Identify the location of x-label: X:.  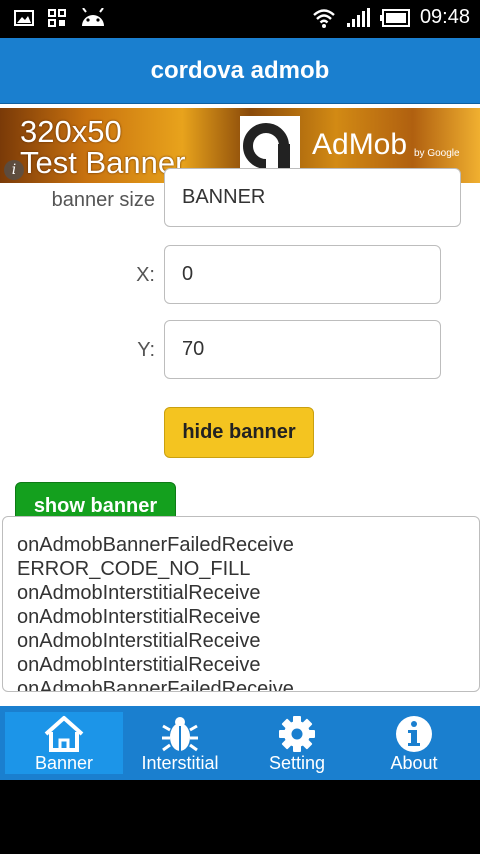
(145, 275).